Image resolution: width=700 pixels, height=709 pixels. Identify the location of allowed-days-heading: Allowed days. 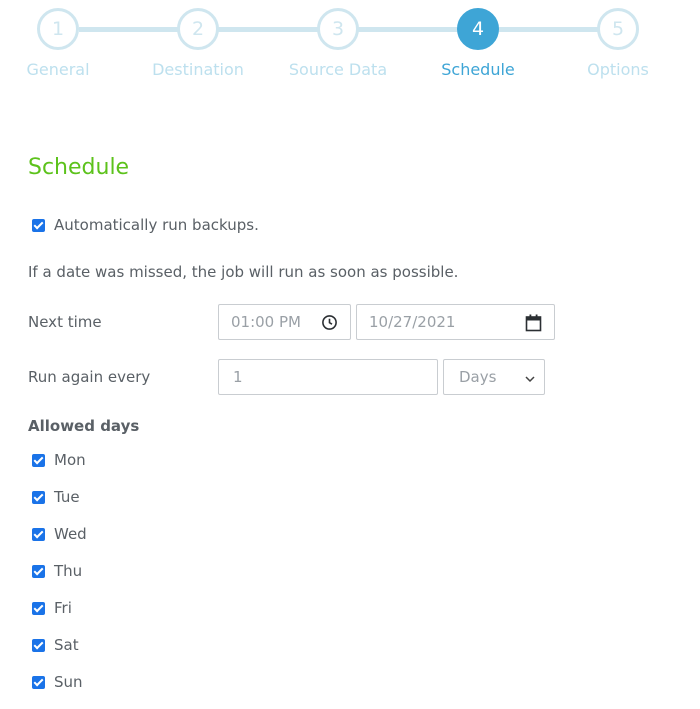
(84, 426).